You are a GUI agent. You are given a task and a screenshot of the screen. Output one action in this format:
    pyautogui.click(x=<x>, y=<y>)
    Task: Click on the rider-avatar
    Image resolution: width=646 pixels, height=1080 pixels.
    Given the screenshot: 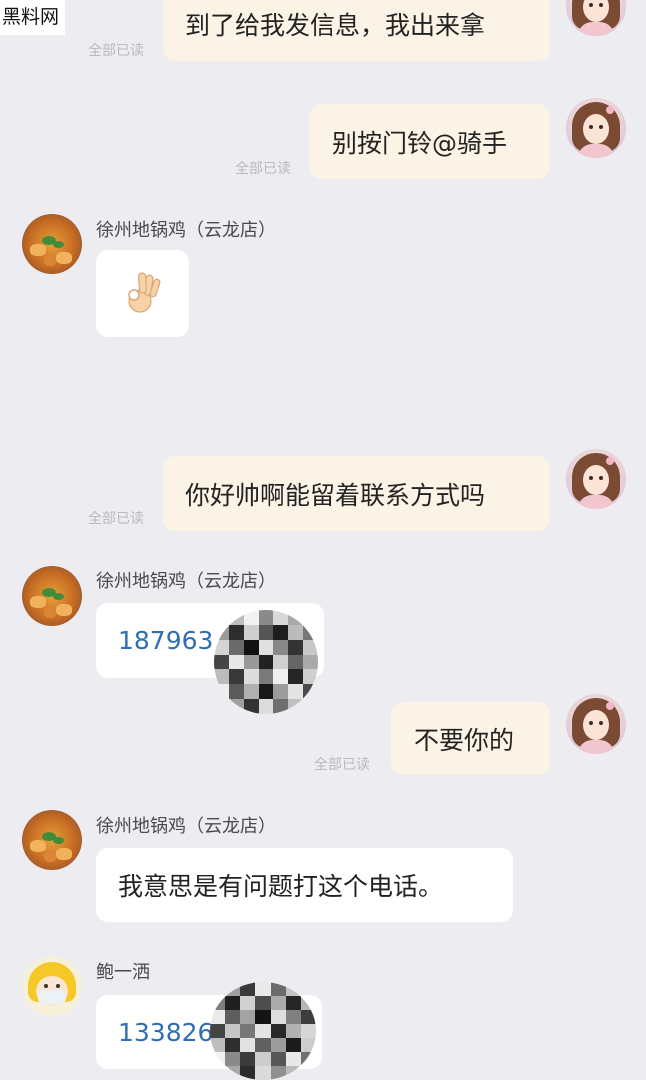 What is the action you would take?
    pyautogui.click(x=52, y=986)
    